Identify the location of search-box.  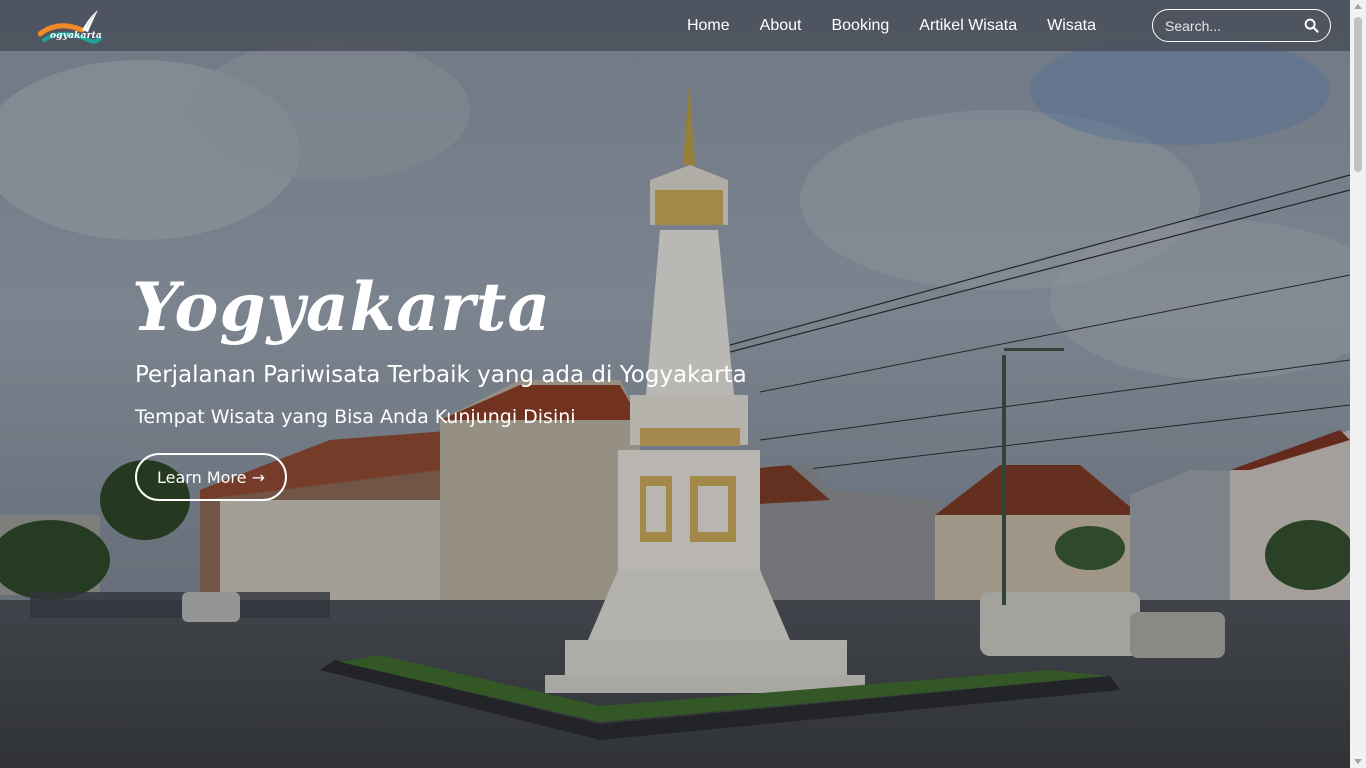
(1241, 25).